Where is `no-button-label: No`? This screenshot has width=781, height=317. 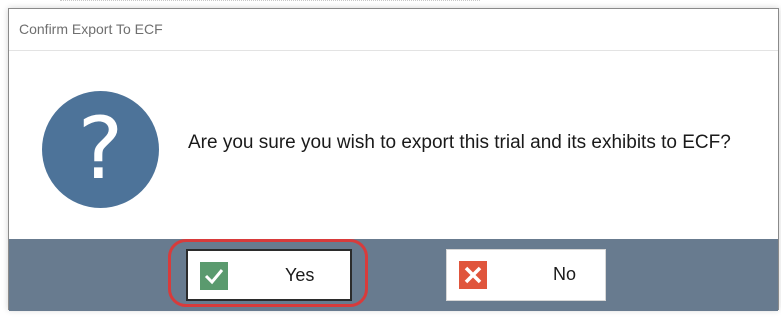
no-button-label: No is located at coordinates (565, 274).